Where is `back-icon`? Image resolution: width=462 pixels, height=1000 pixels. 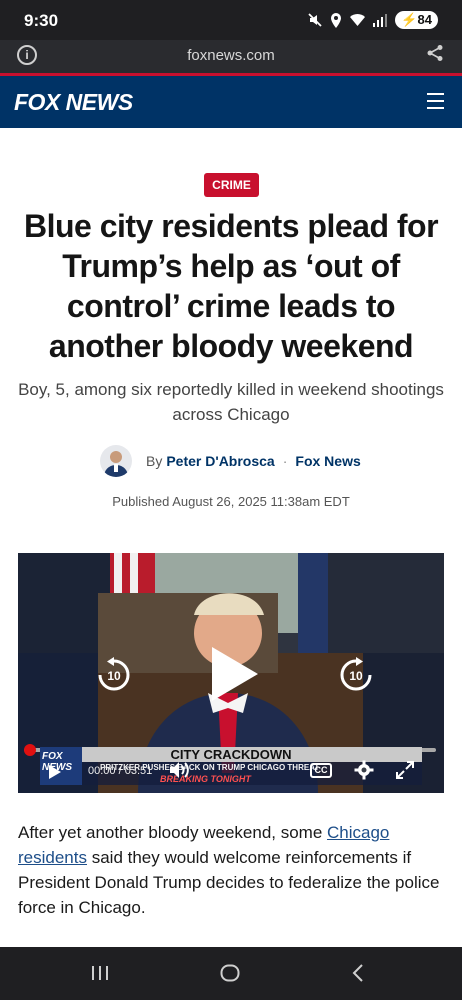
back-icon is located at coordinates (358, 973).